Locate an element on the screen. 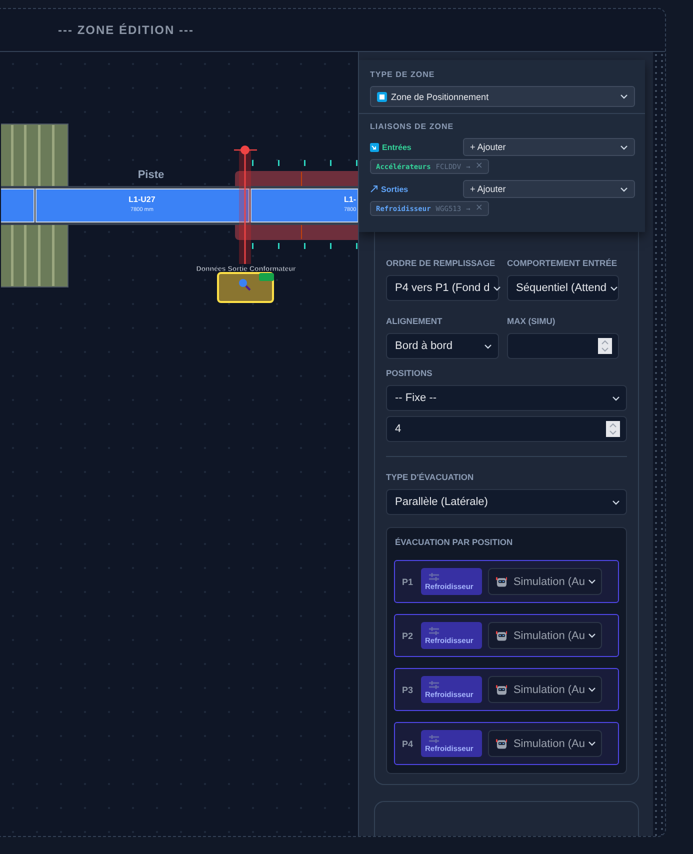 This screenshot has width=693, height=854. panel-title: ÉVACUATION PAR POSITION is located at coordinates (454, 542).